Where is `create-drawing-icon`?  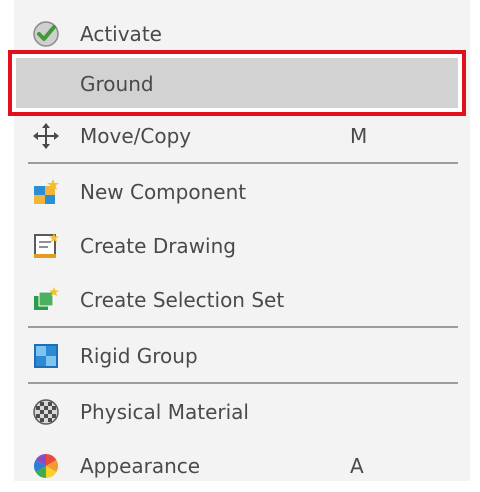
create-drawing-icon is located at coordinates (46, 246).